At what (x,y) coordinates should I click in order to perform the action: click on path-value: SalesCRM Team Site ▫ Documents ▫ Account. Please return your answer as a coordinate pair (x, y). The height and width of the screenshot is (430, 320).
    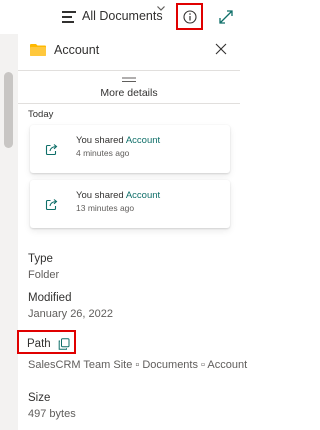
    Looking at the image, I should click on (138, 365).